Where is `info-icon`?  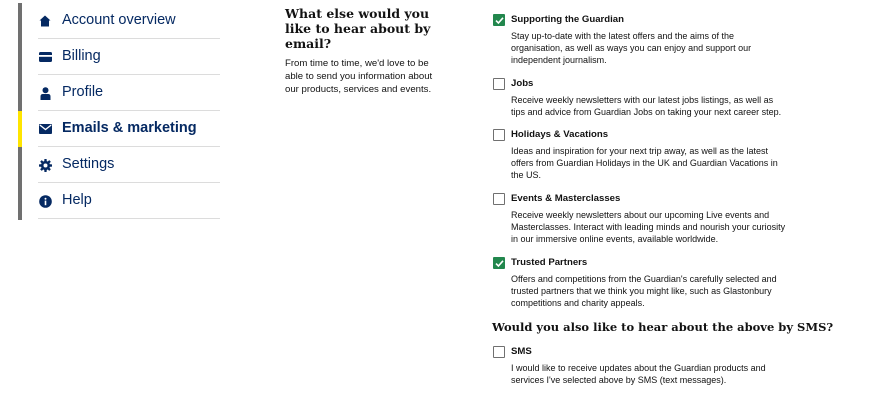
info-icon is located at coordinates (45, 201).